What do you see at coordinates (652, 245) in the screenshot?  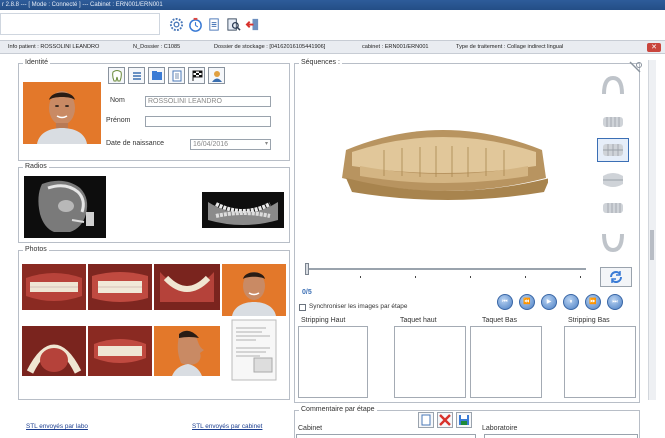 I see `scrollbar-thumb` at bounding box center [652, 245].